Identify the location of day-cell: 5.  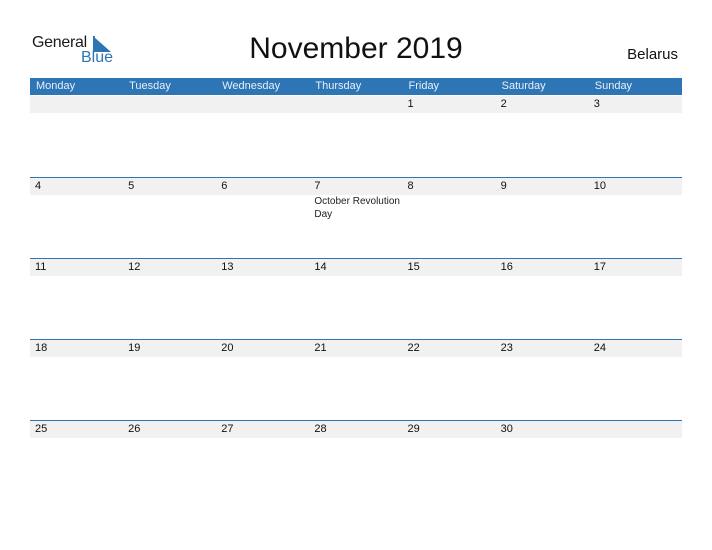
(169, 199).